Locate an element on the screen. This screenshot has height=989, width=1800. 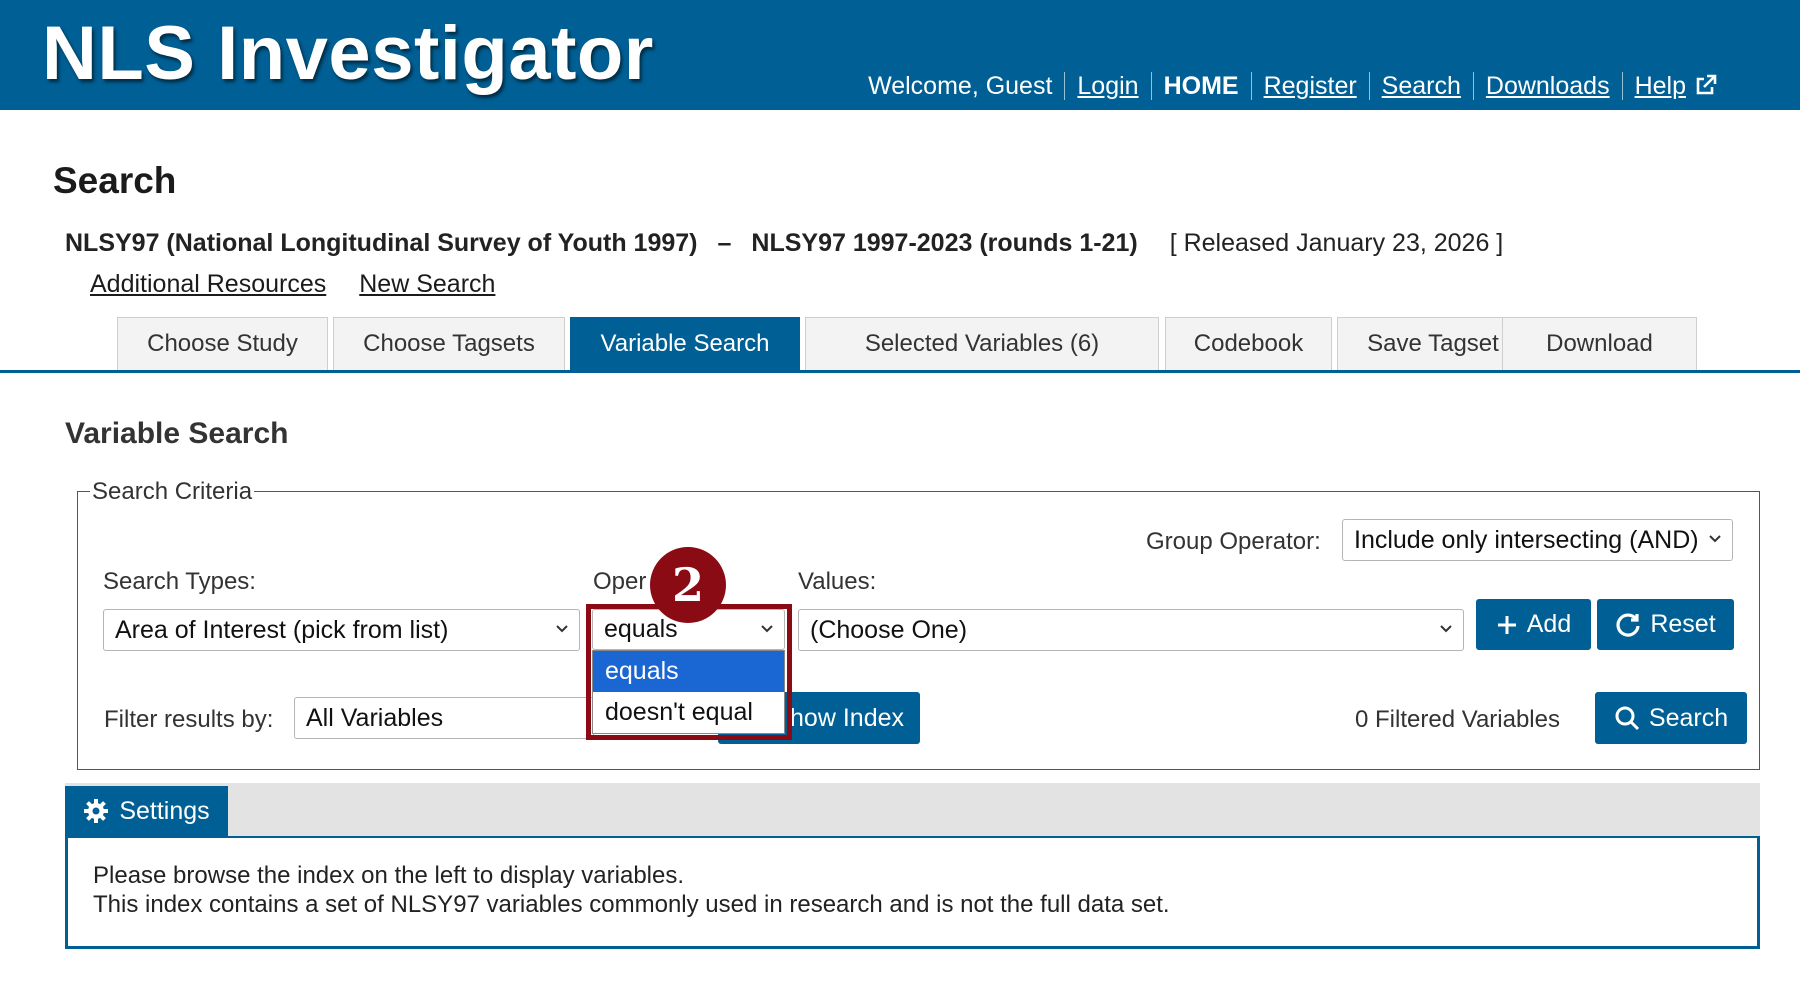
values-select: (Choose One) is located at coordinates (1131, 630).